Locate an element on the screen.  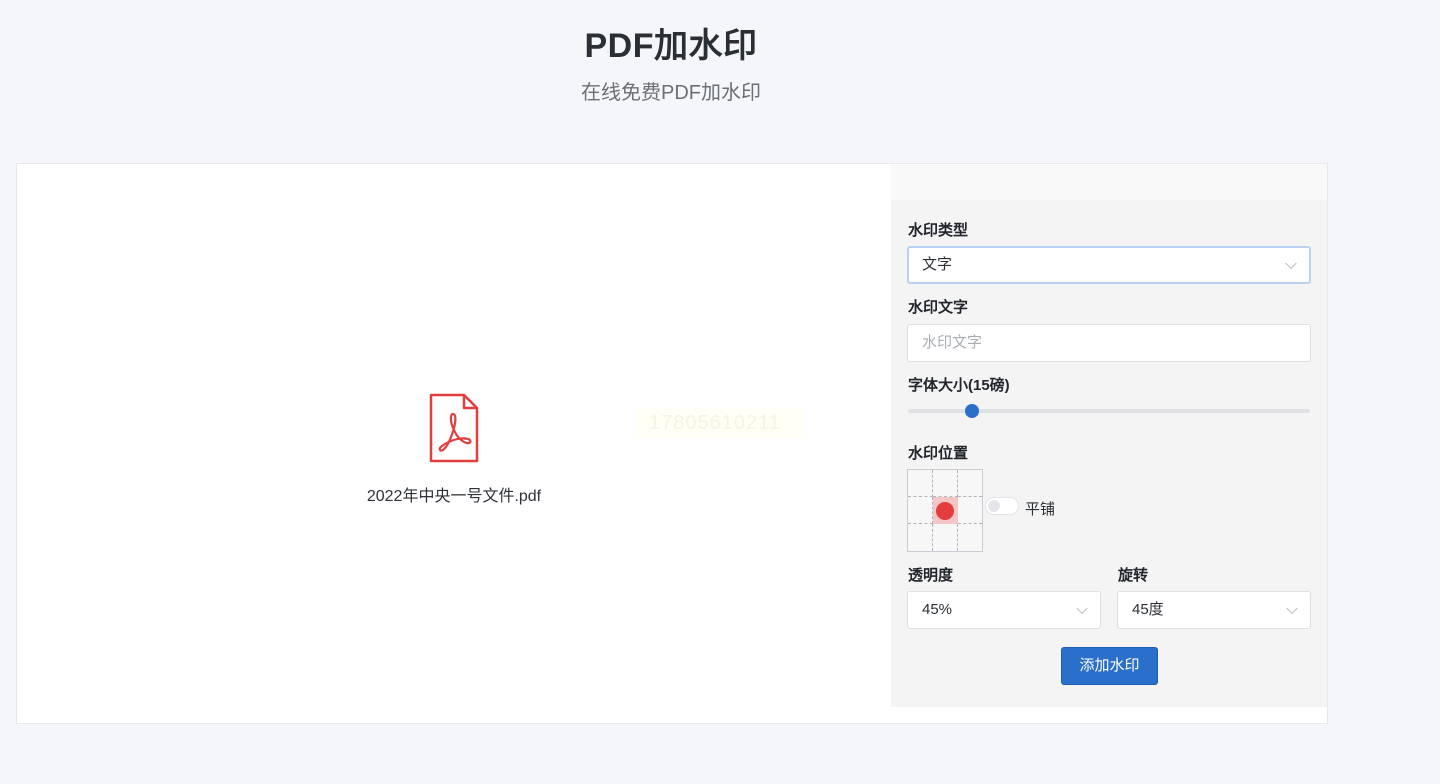
pdf-file-icon is located at coordinates (454, 428).